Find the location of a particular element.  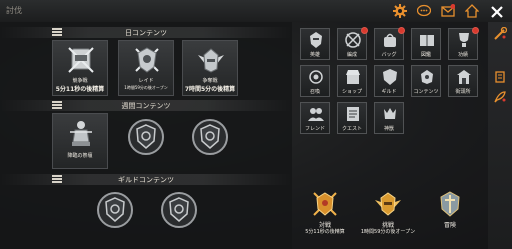

weekly-tile-altar: 降臨の祭壇 is located at coordinates (80, 141).